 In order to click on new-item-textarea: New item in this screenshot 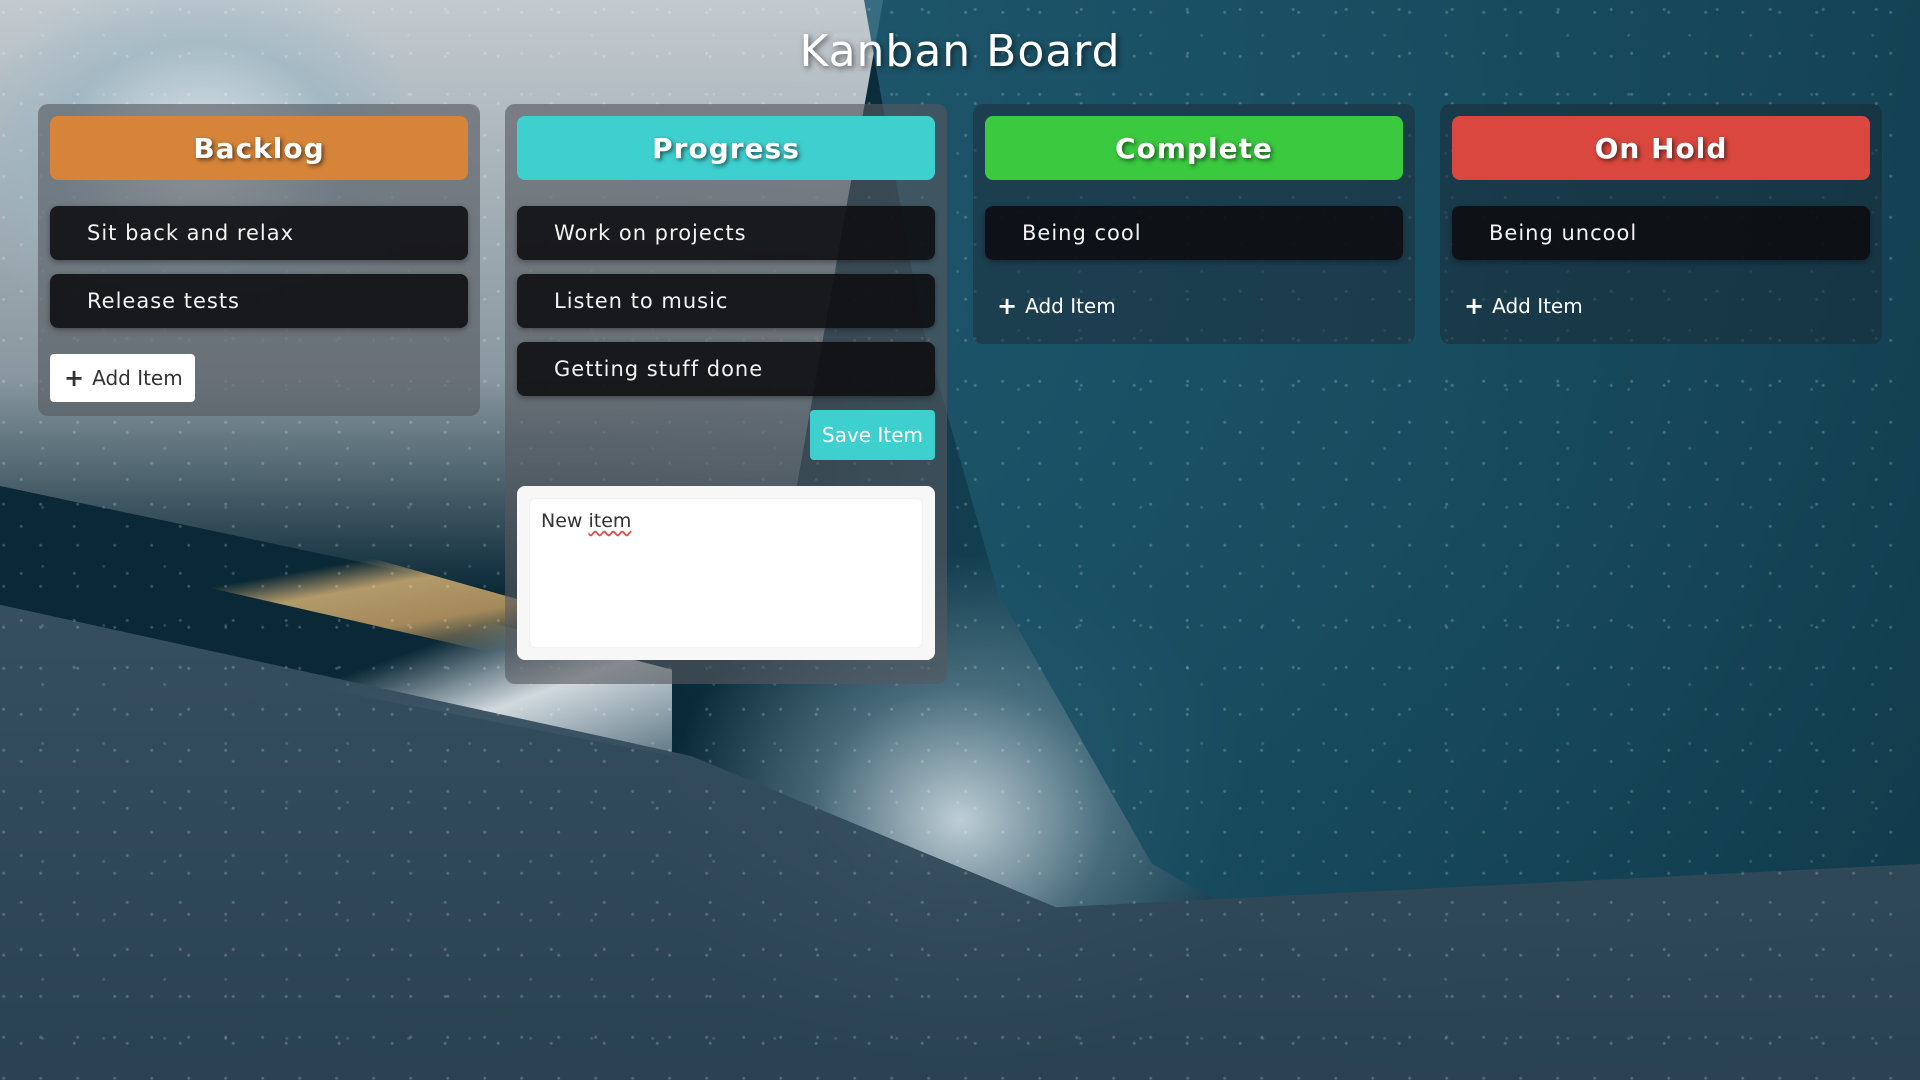, I will do `click(726, 573)`.